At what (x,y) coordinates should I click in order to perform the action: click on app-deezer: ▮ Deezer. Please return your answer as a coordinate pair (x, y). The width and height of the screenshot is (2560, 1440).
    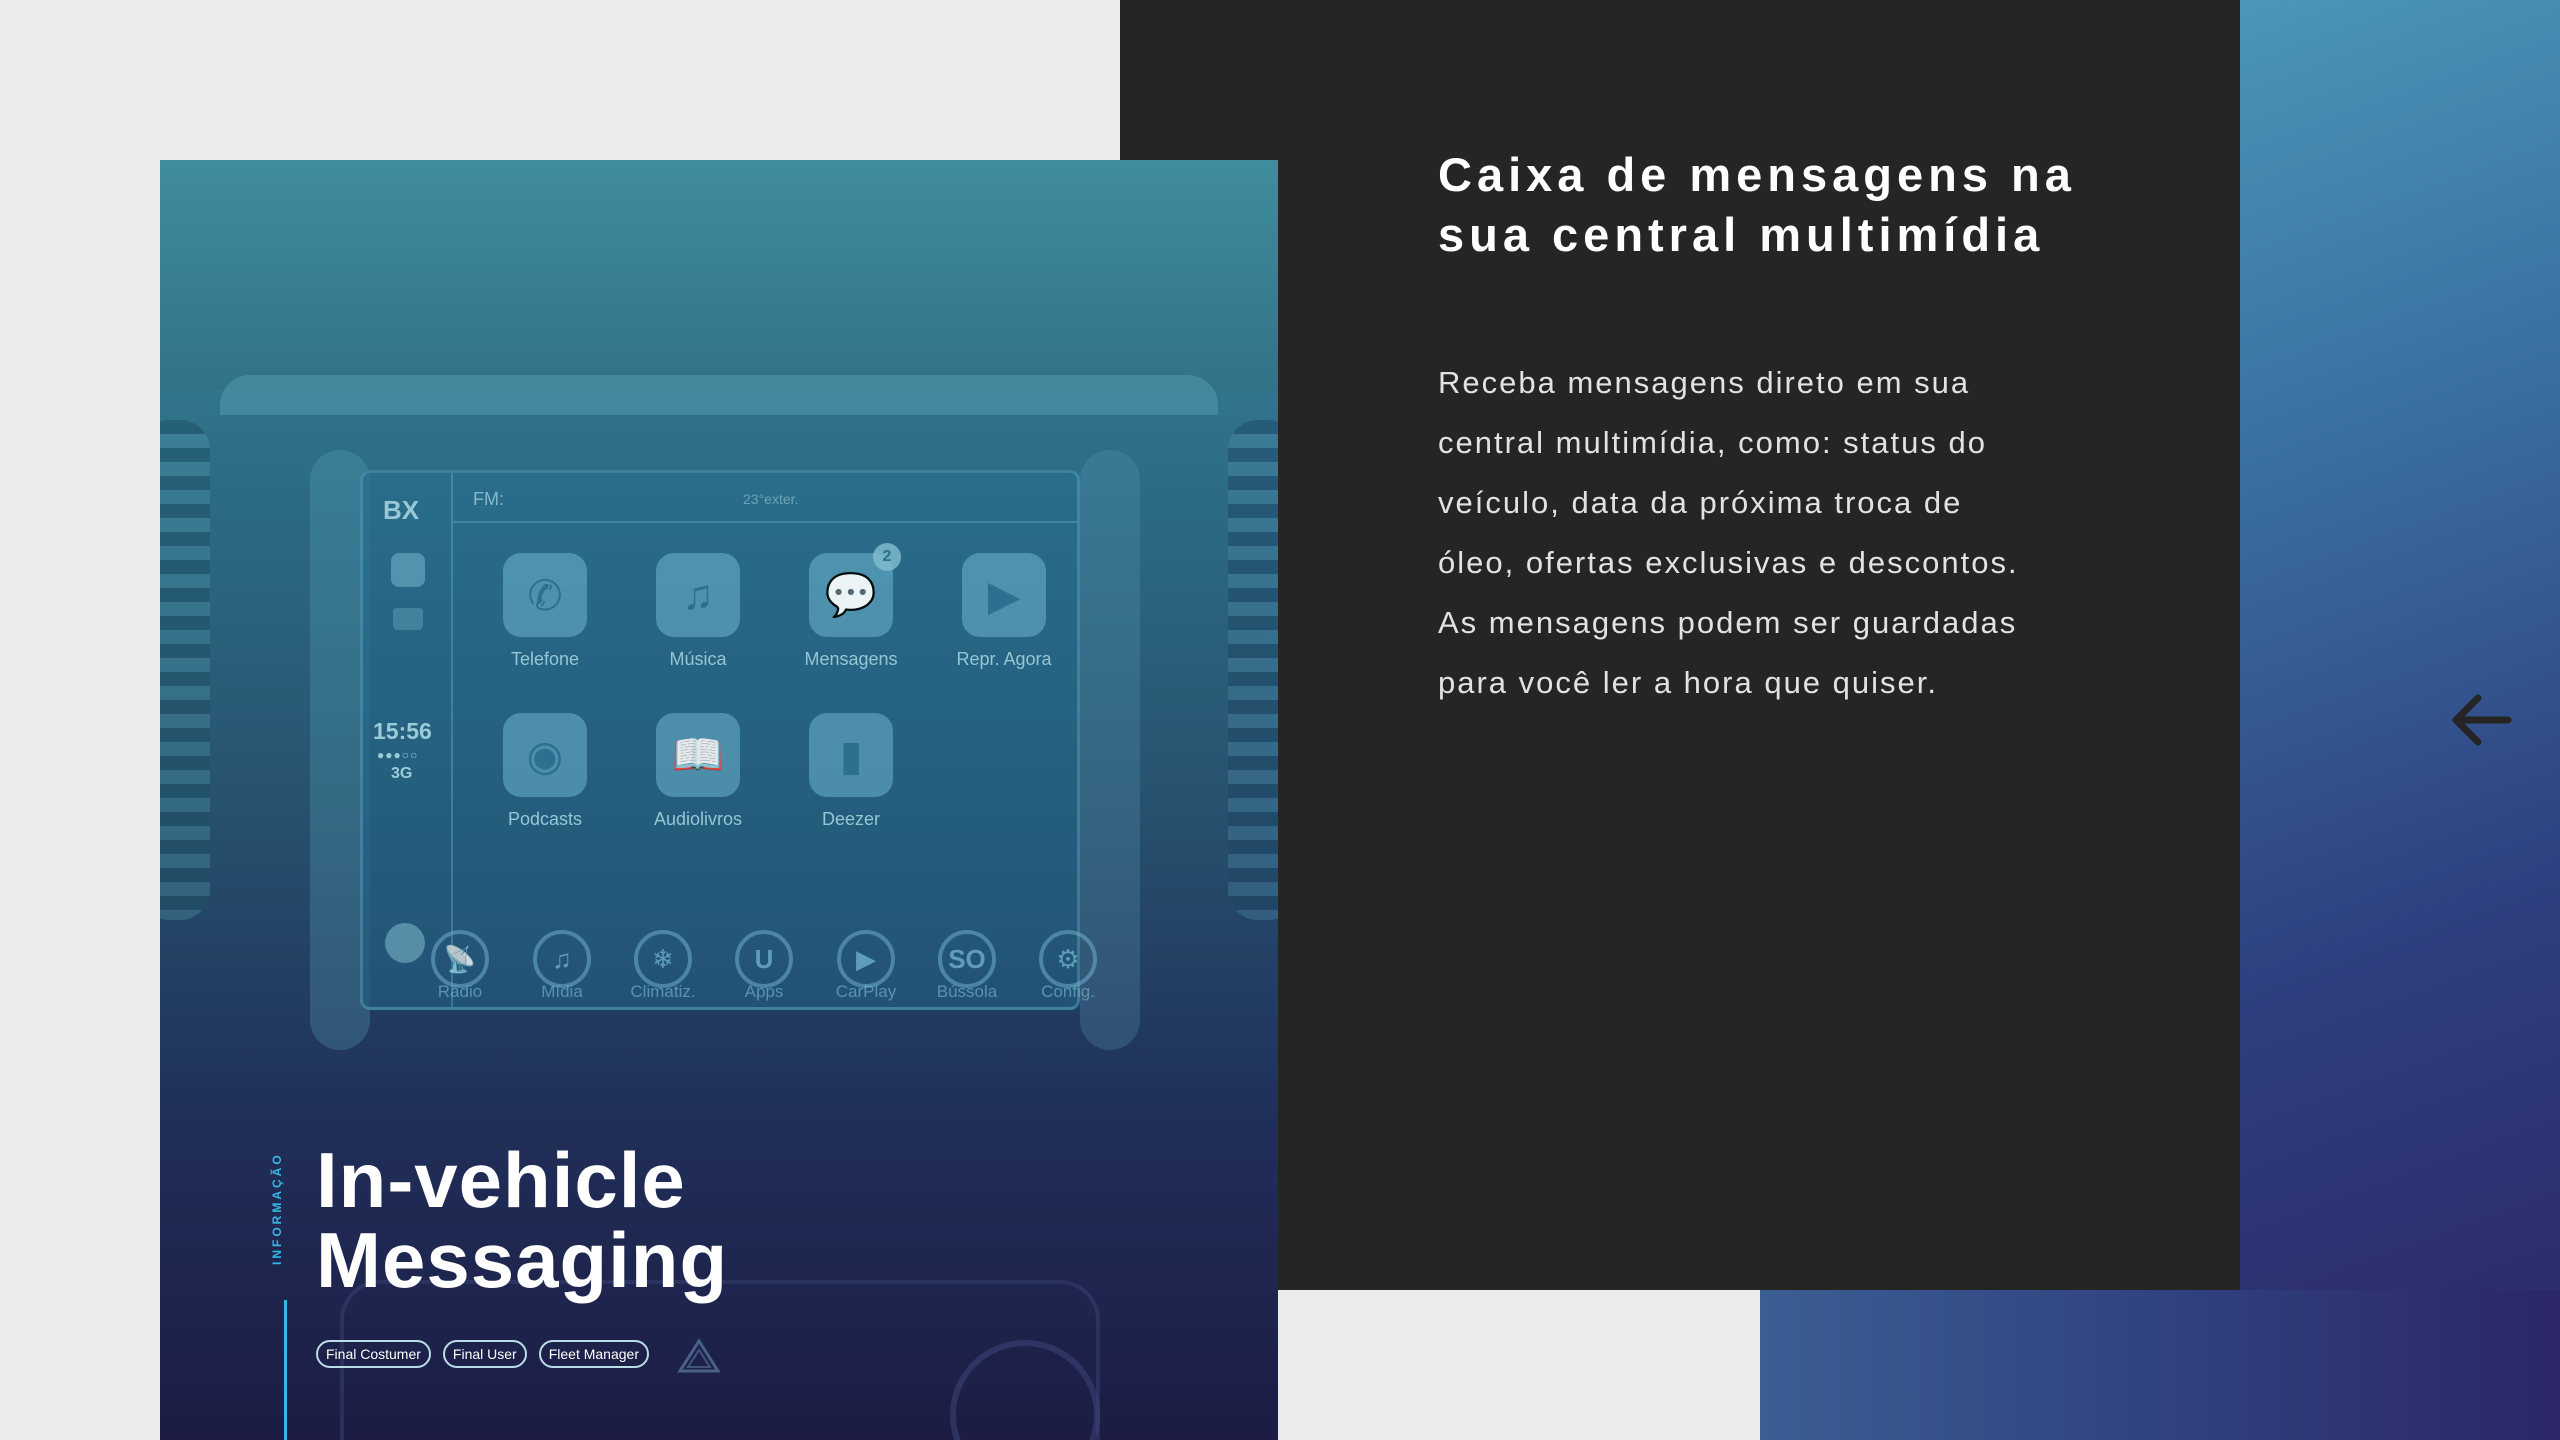
    Looking at the image, I should click on (851, 771).